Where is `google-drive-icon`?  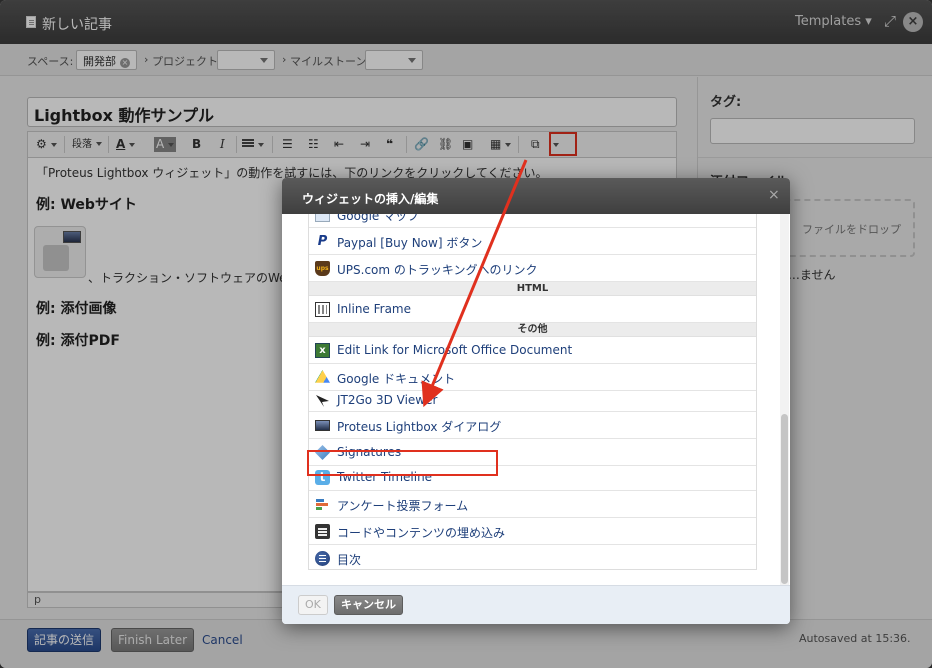
google-drive-icon is located at coordinates (322, 376).